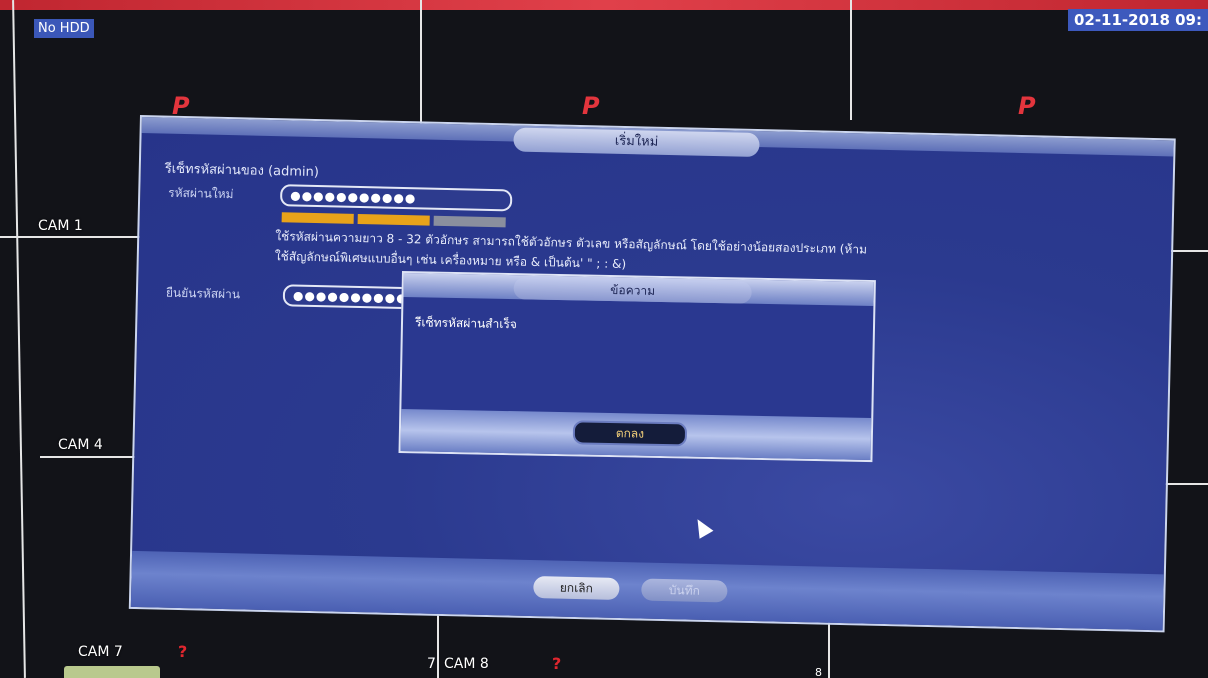 The image size is (1208, 678). What do you see at coordinates (637, 367) in the screenshot?
I see `message-dialog: ข้อความ รีเซ็ทรหัสผ่านสำเร็จ ตกลง` at bounding box center [637, 367].